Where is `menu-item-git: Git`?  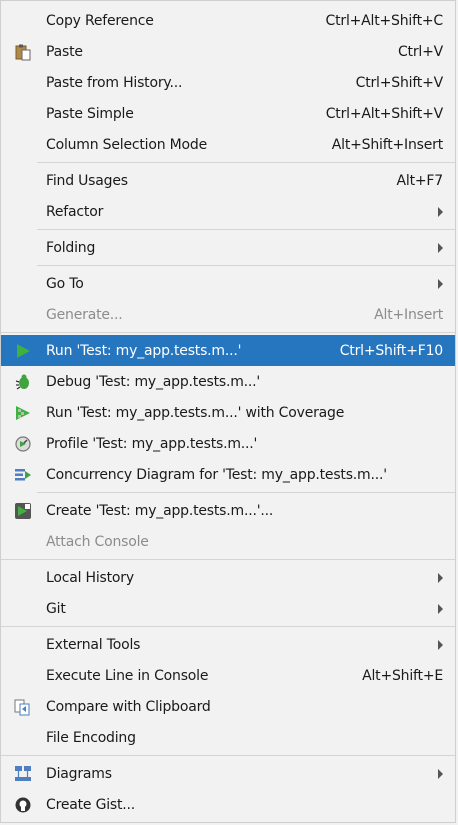 menu-item-git: Git is located at coordinates (228, 608).